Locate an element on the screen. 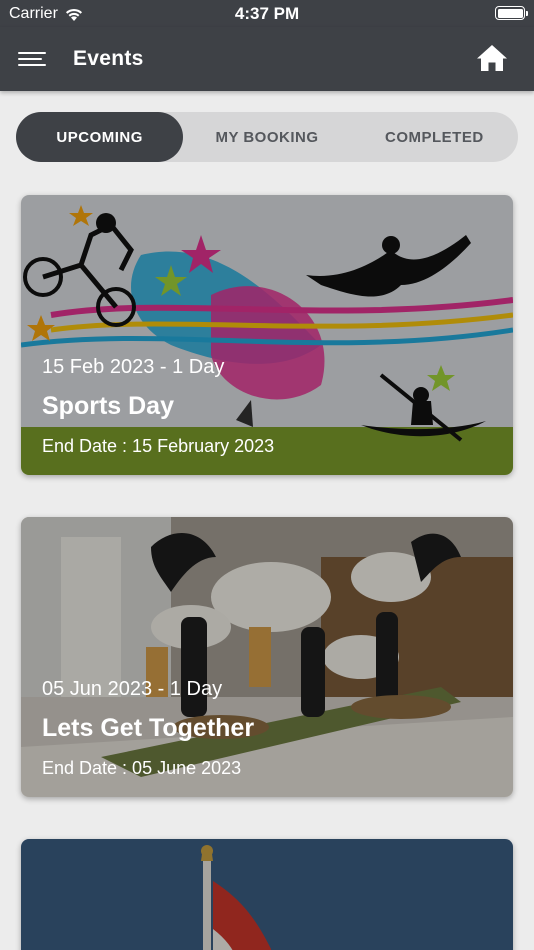 This screenshot has width=534, height=950. home-icon is located at coordinates (492, 58).